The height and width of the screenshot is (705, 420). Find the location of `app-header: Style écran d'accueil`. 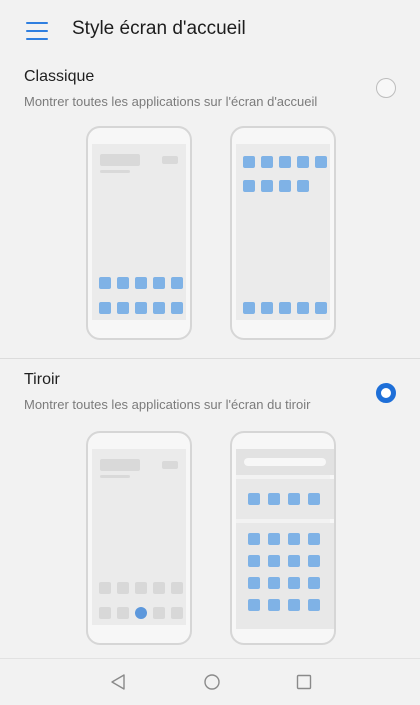

app-header: Style écran d'accueil is located at coordinates (210, 30).